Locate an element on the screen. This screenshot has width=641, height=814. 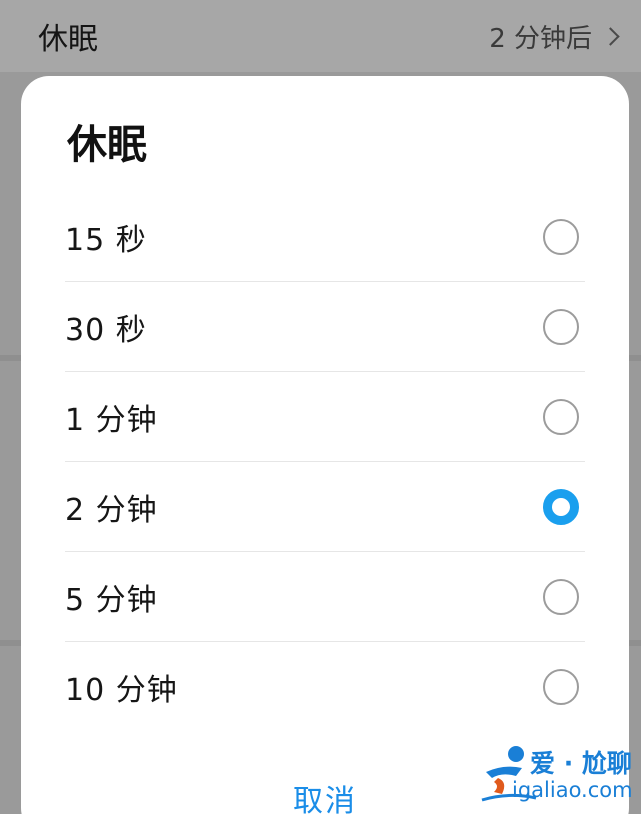
chevron-right-icon is located at coordinates (610, 36).